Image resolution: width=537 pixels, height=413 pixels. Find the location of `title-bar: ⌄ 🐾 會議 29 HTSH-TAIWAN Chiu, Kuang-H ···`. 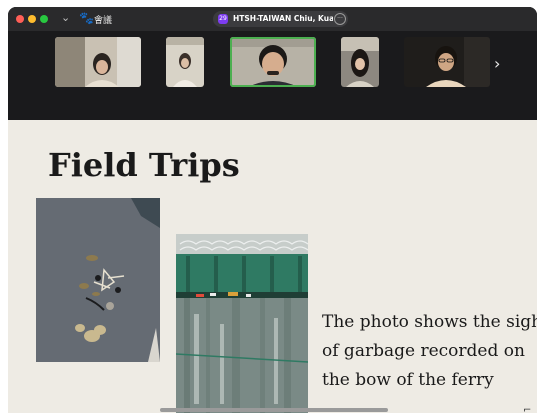

title-bar: ⌄ 🐾 會議 29 HTSH-TAIWAN Chiu, Kuang-H ··· is located at coordinates (272, 19).